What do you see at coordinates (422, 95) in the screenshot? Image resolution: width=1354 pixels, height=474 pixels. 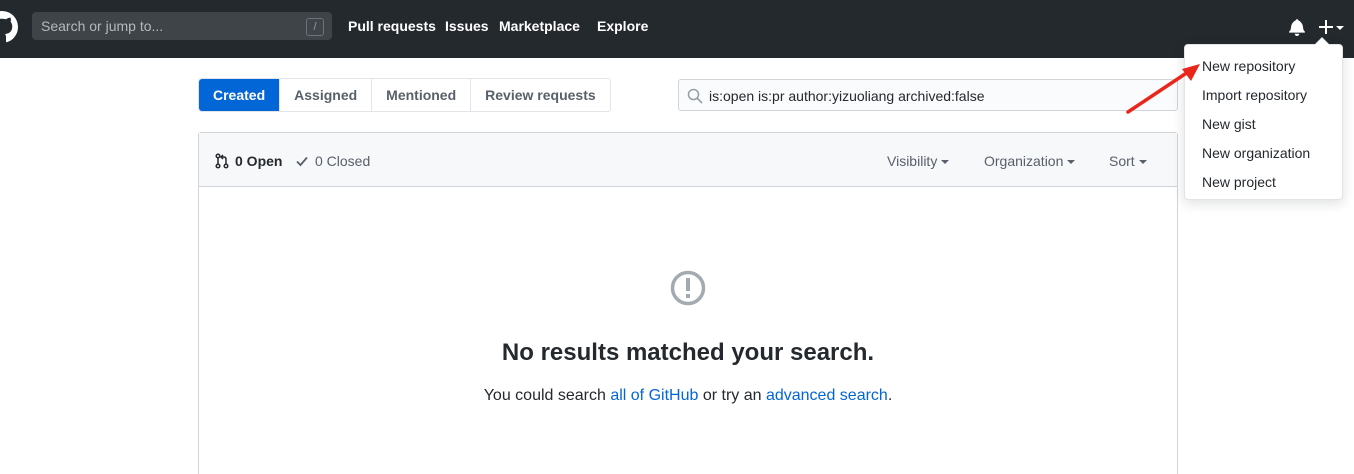 I see `tab-mentioned: Mentioned` at bounding box center [422, 95].